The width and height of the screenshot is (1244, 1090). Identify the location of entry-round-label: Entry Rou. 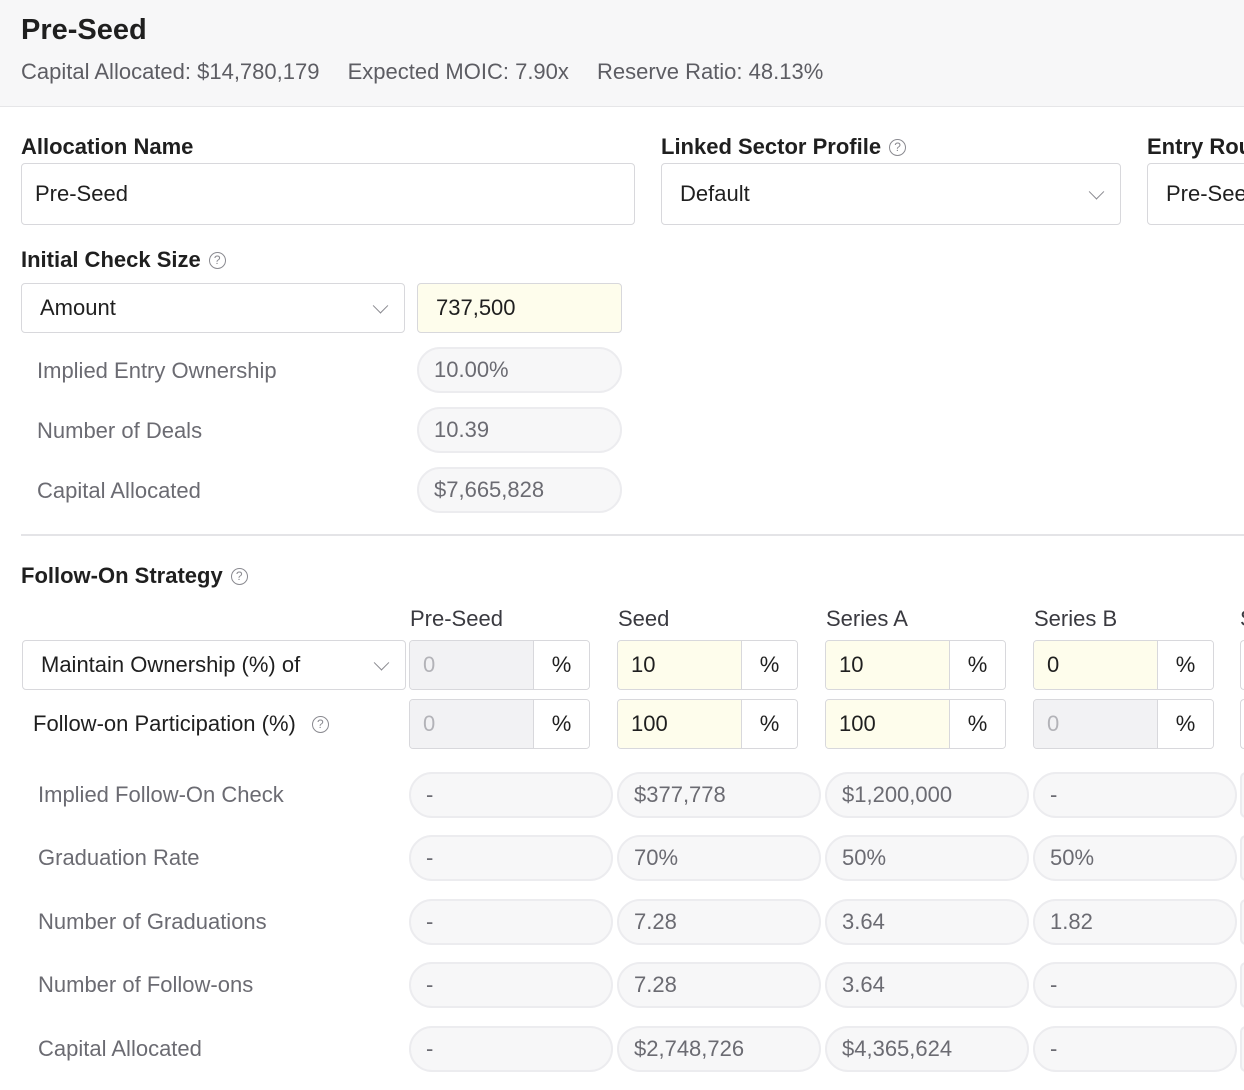
(1195, 147).